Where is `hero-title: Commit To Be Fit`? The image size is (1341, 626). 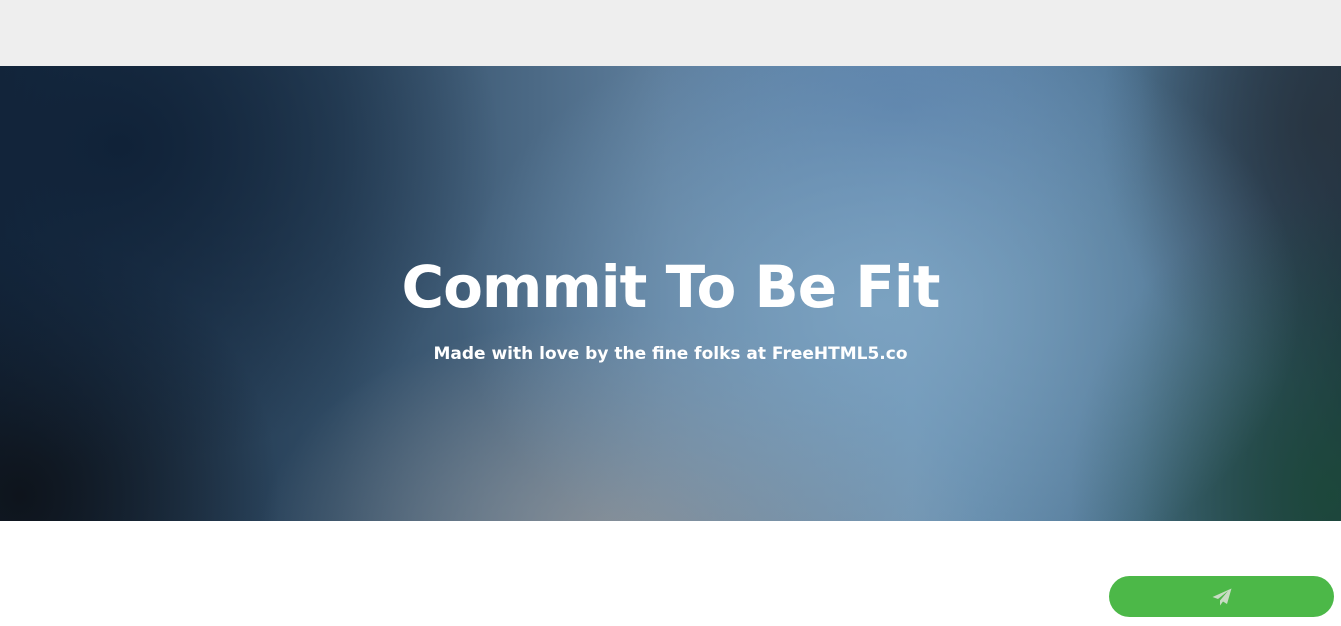
hero-title: Commit To Be Fit is located at coordinates (671, 287).